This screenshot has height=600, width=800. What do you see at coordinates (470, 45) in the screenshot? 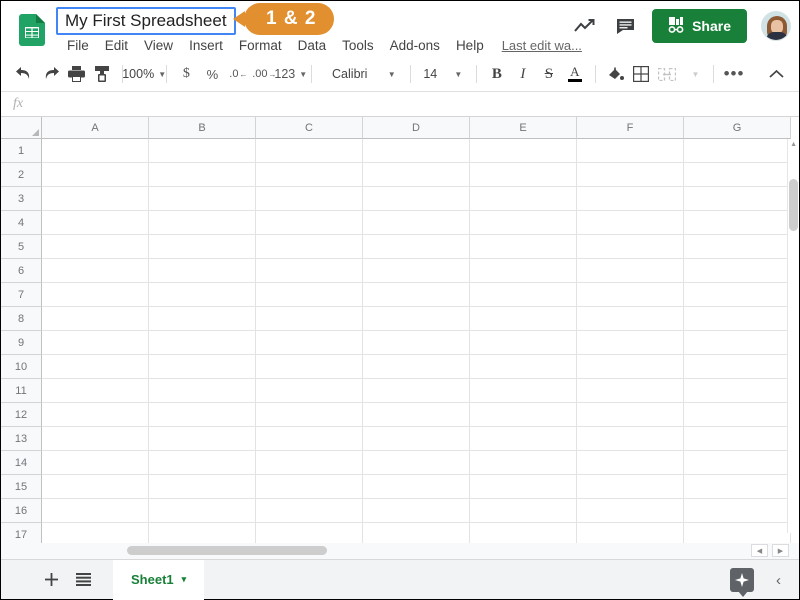
I see `menu-item-help: Help` at bounding box center [470, 45].